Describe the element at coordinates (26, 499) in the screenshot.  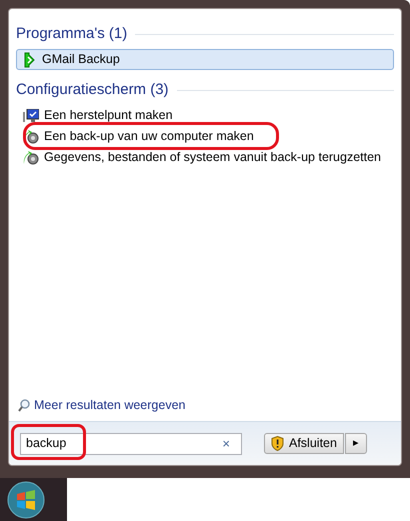
I see `start-orb-icon` at that location.